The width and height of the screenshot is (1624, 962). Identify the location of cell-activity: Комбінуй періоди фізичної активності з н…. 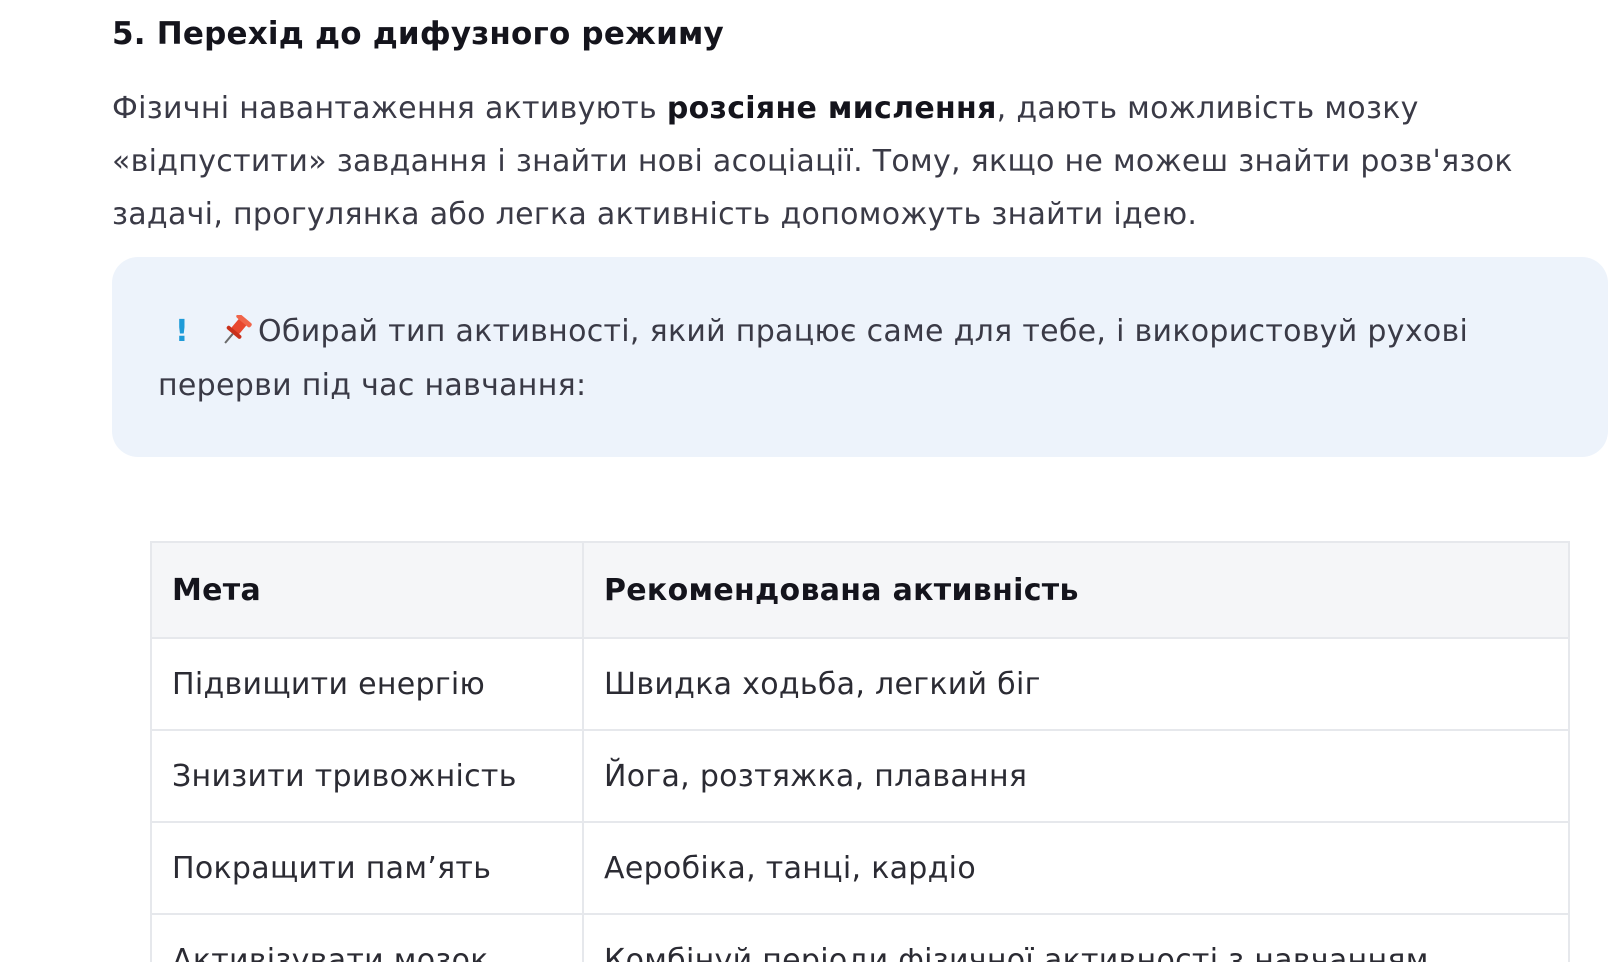
(1076, 937).